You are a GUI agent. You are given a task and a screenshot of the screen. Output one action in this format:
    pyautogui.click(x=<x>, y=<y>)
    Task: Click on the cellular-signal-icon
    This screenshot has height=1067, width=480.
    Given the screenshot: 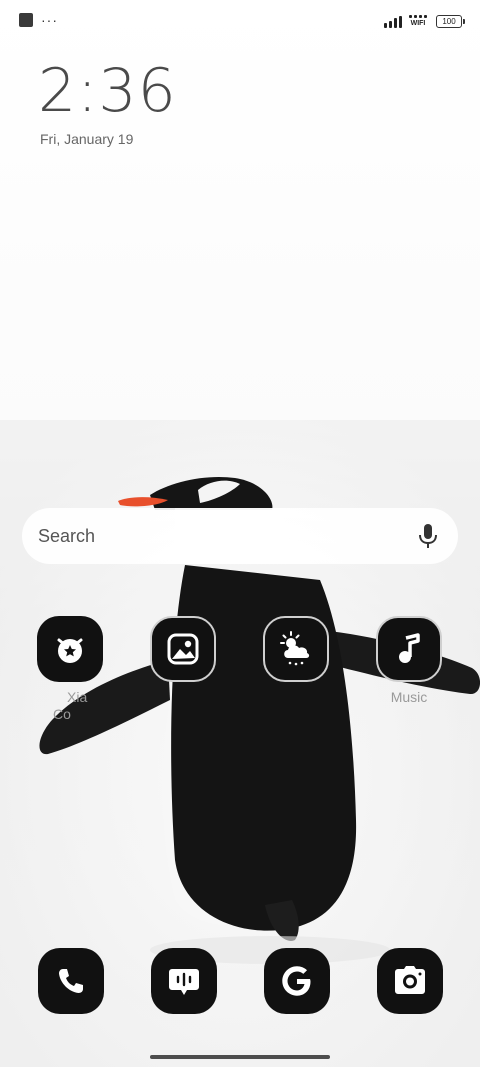 What is the action you would take?
    pyautogui.click(x=393, y=22)
    